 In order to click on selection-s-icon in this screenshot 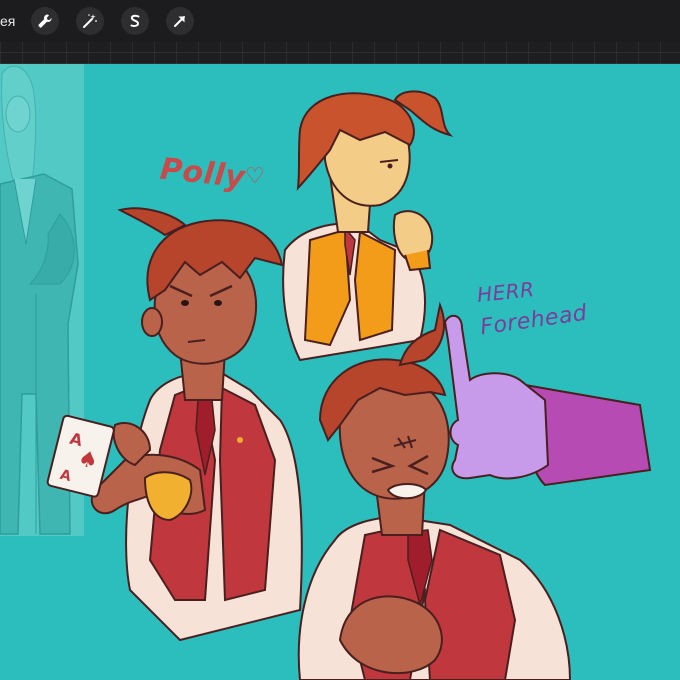, I will do `click(135, 20)`.